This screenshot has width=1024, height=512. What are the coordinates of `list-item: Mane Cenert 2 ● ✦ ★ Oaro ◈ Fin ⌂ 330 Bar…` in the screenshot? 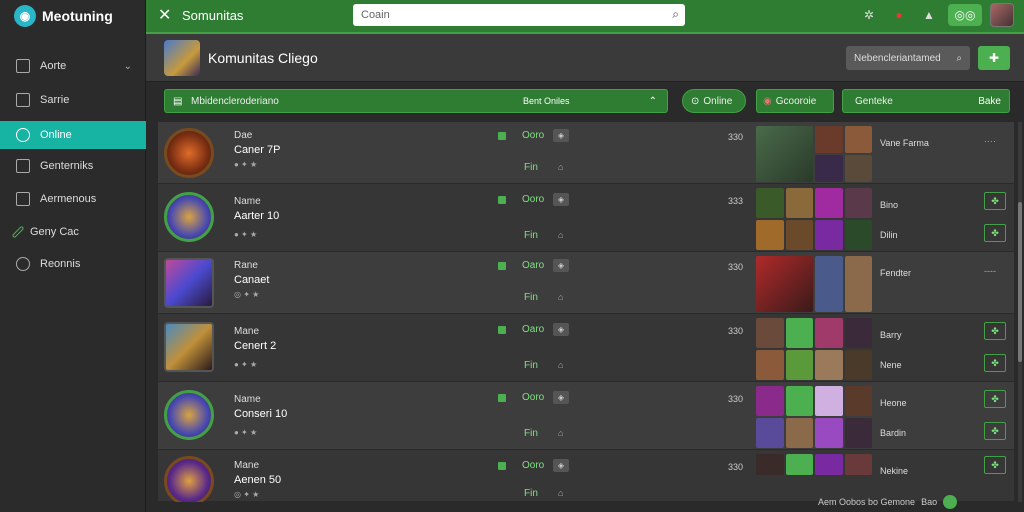 It's located at (586, 348).